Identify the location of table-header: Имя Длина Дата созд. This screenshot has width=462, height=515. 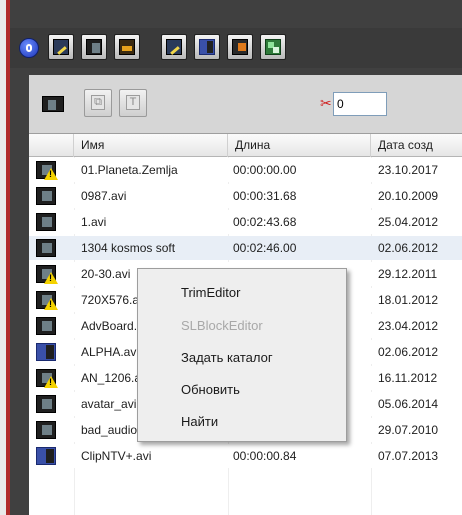
(245, 145).